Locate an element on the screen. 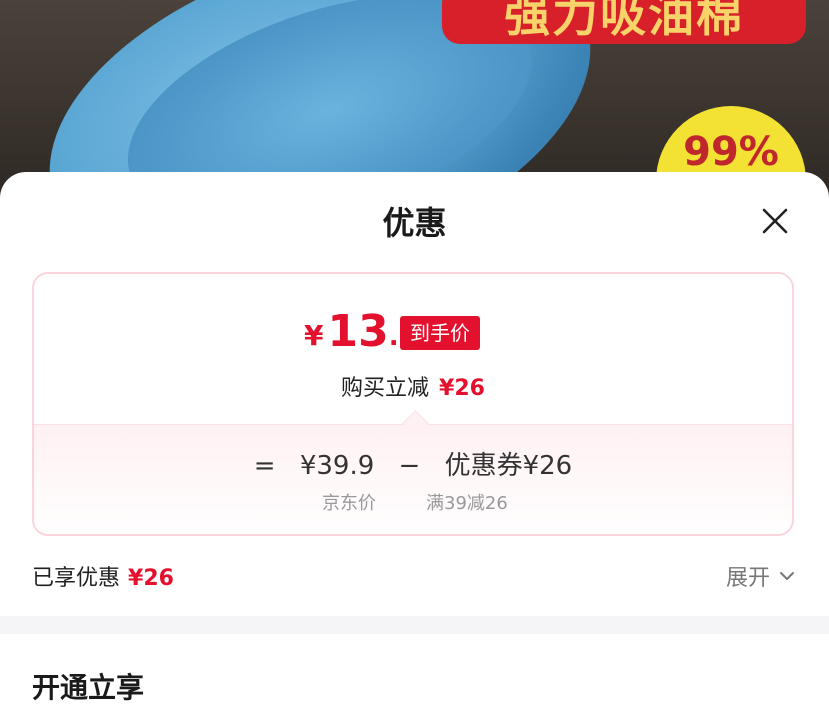 The width and height of the screenshot is (829, 717). reduction-label: 购买立减 is located at coordinates (385, 388).